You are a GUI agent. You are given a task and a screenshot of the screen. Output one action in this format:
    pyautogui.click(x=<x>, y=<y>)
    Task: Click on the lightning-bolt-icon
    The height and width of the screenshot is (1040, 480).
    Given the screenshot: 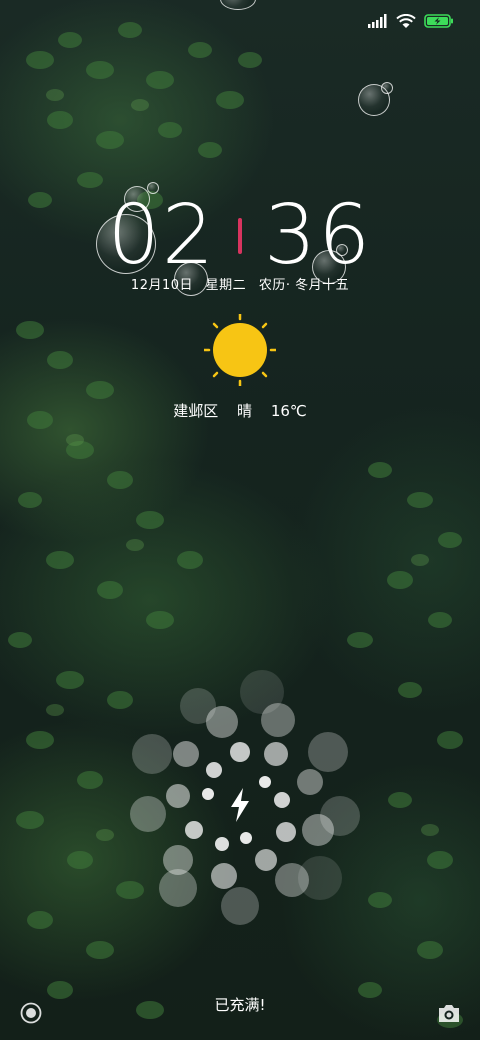 What is the action you would take?
    pyautogui.click(x=240, y=805)
    